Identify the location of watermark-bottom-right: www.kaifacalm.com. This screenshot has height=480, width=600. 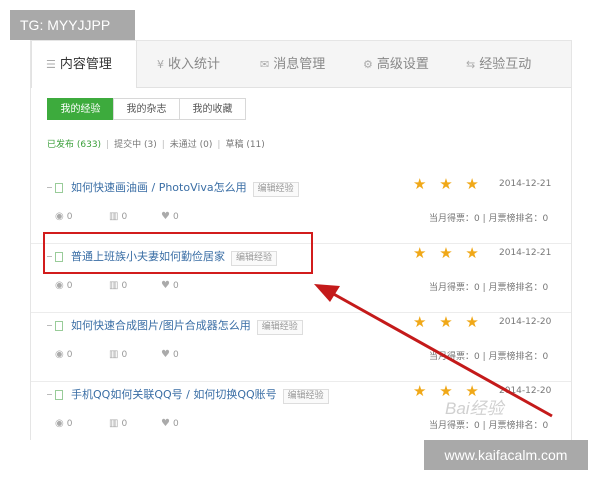
(506, 455).